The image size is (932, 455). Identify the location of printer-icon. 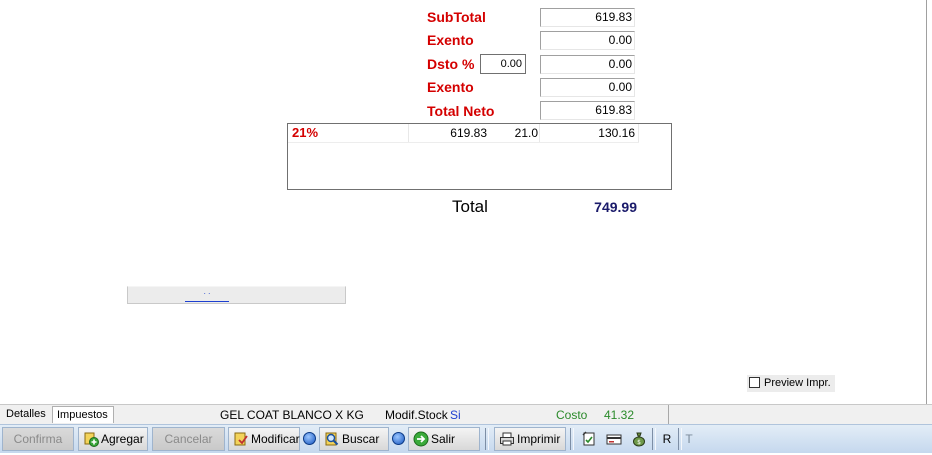
(507, 439).